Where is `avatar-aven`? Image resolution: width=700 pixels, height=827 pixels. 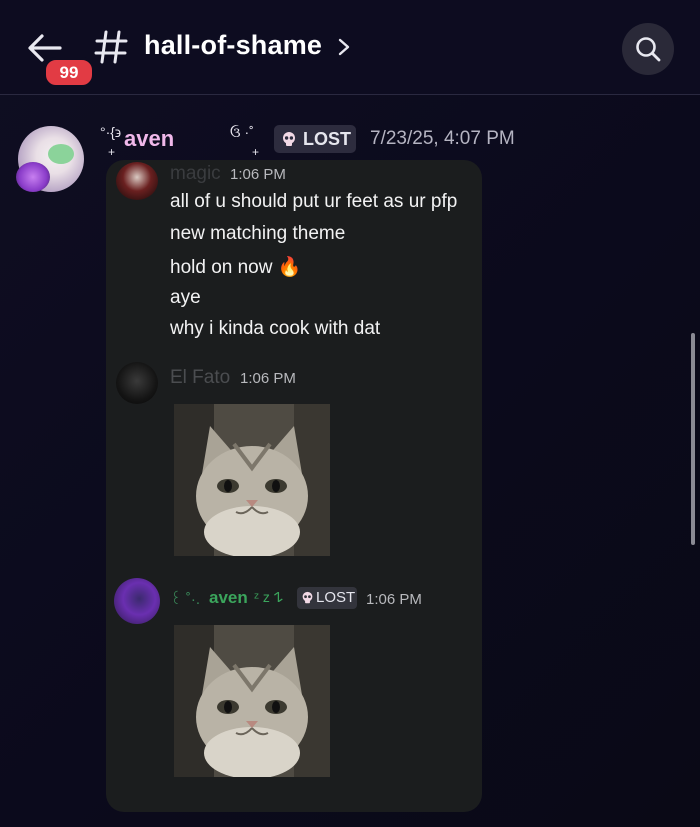 avatar-aven is located at coordinates (137, 601).